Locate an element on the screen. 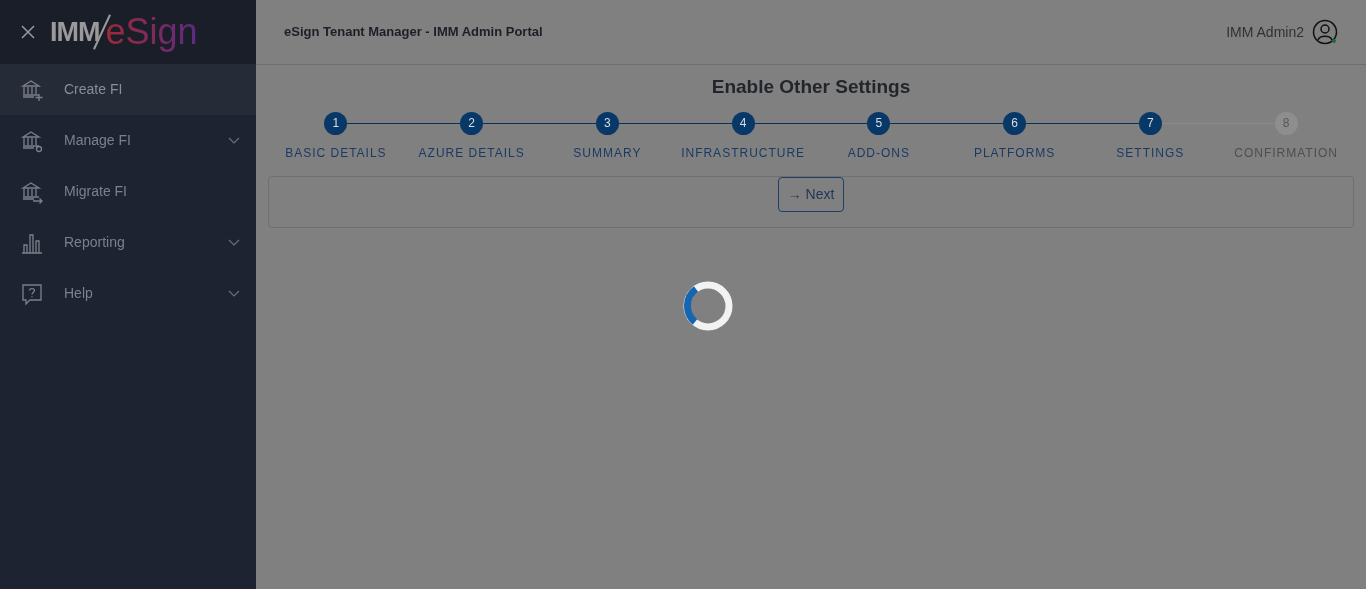 The width and height of the screenshot is (1366, 589). loading-spinner is located at coordinates (708, 305).